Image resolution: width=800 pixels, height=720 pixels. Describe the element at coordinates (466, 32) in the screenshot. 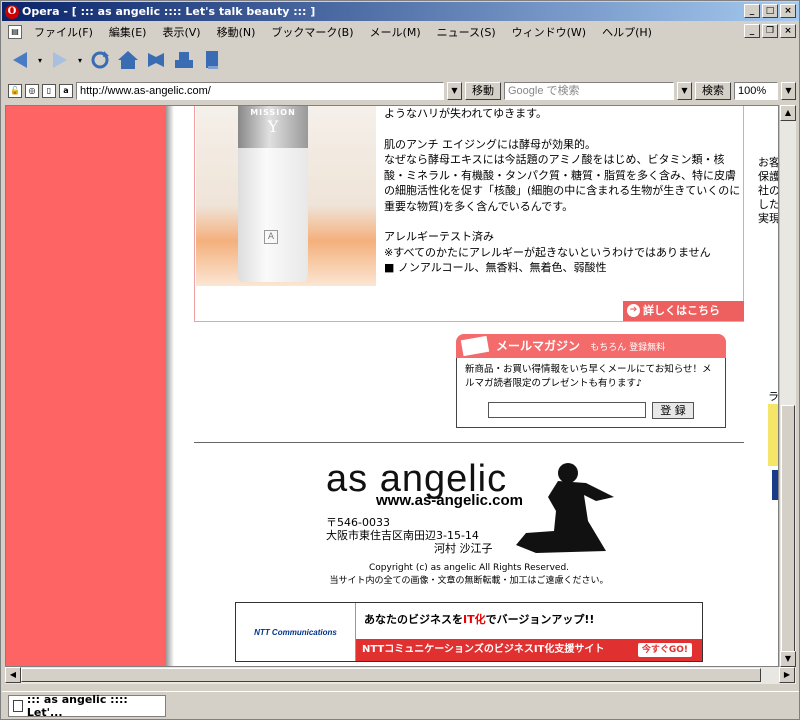

I see `menu-news: ニュース(S)` at that location.